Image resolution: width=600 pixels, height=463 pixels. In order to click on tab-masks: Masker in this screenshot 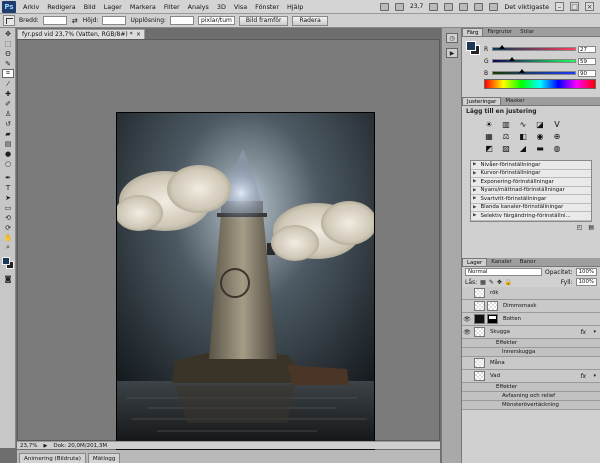, I will do `click(514, 101)`.